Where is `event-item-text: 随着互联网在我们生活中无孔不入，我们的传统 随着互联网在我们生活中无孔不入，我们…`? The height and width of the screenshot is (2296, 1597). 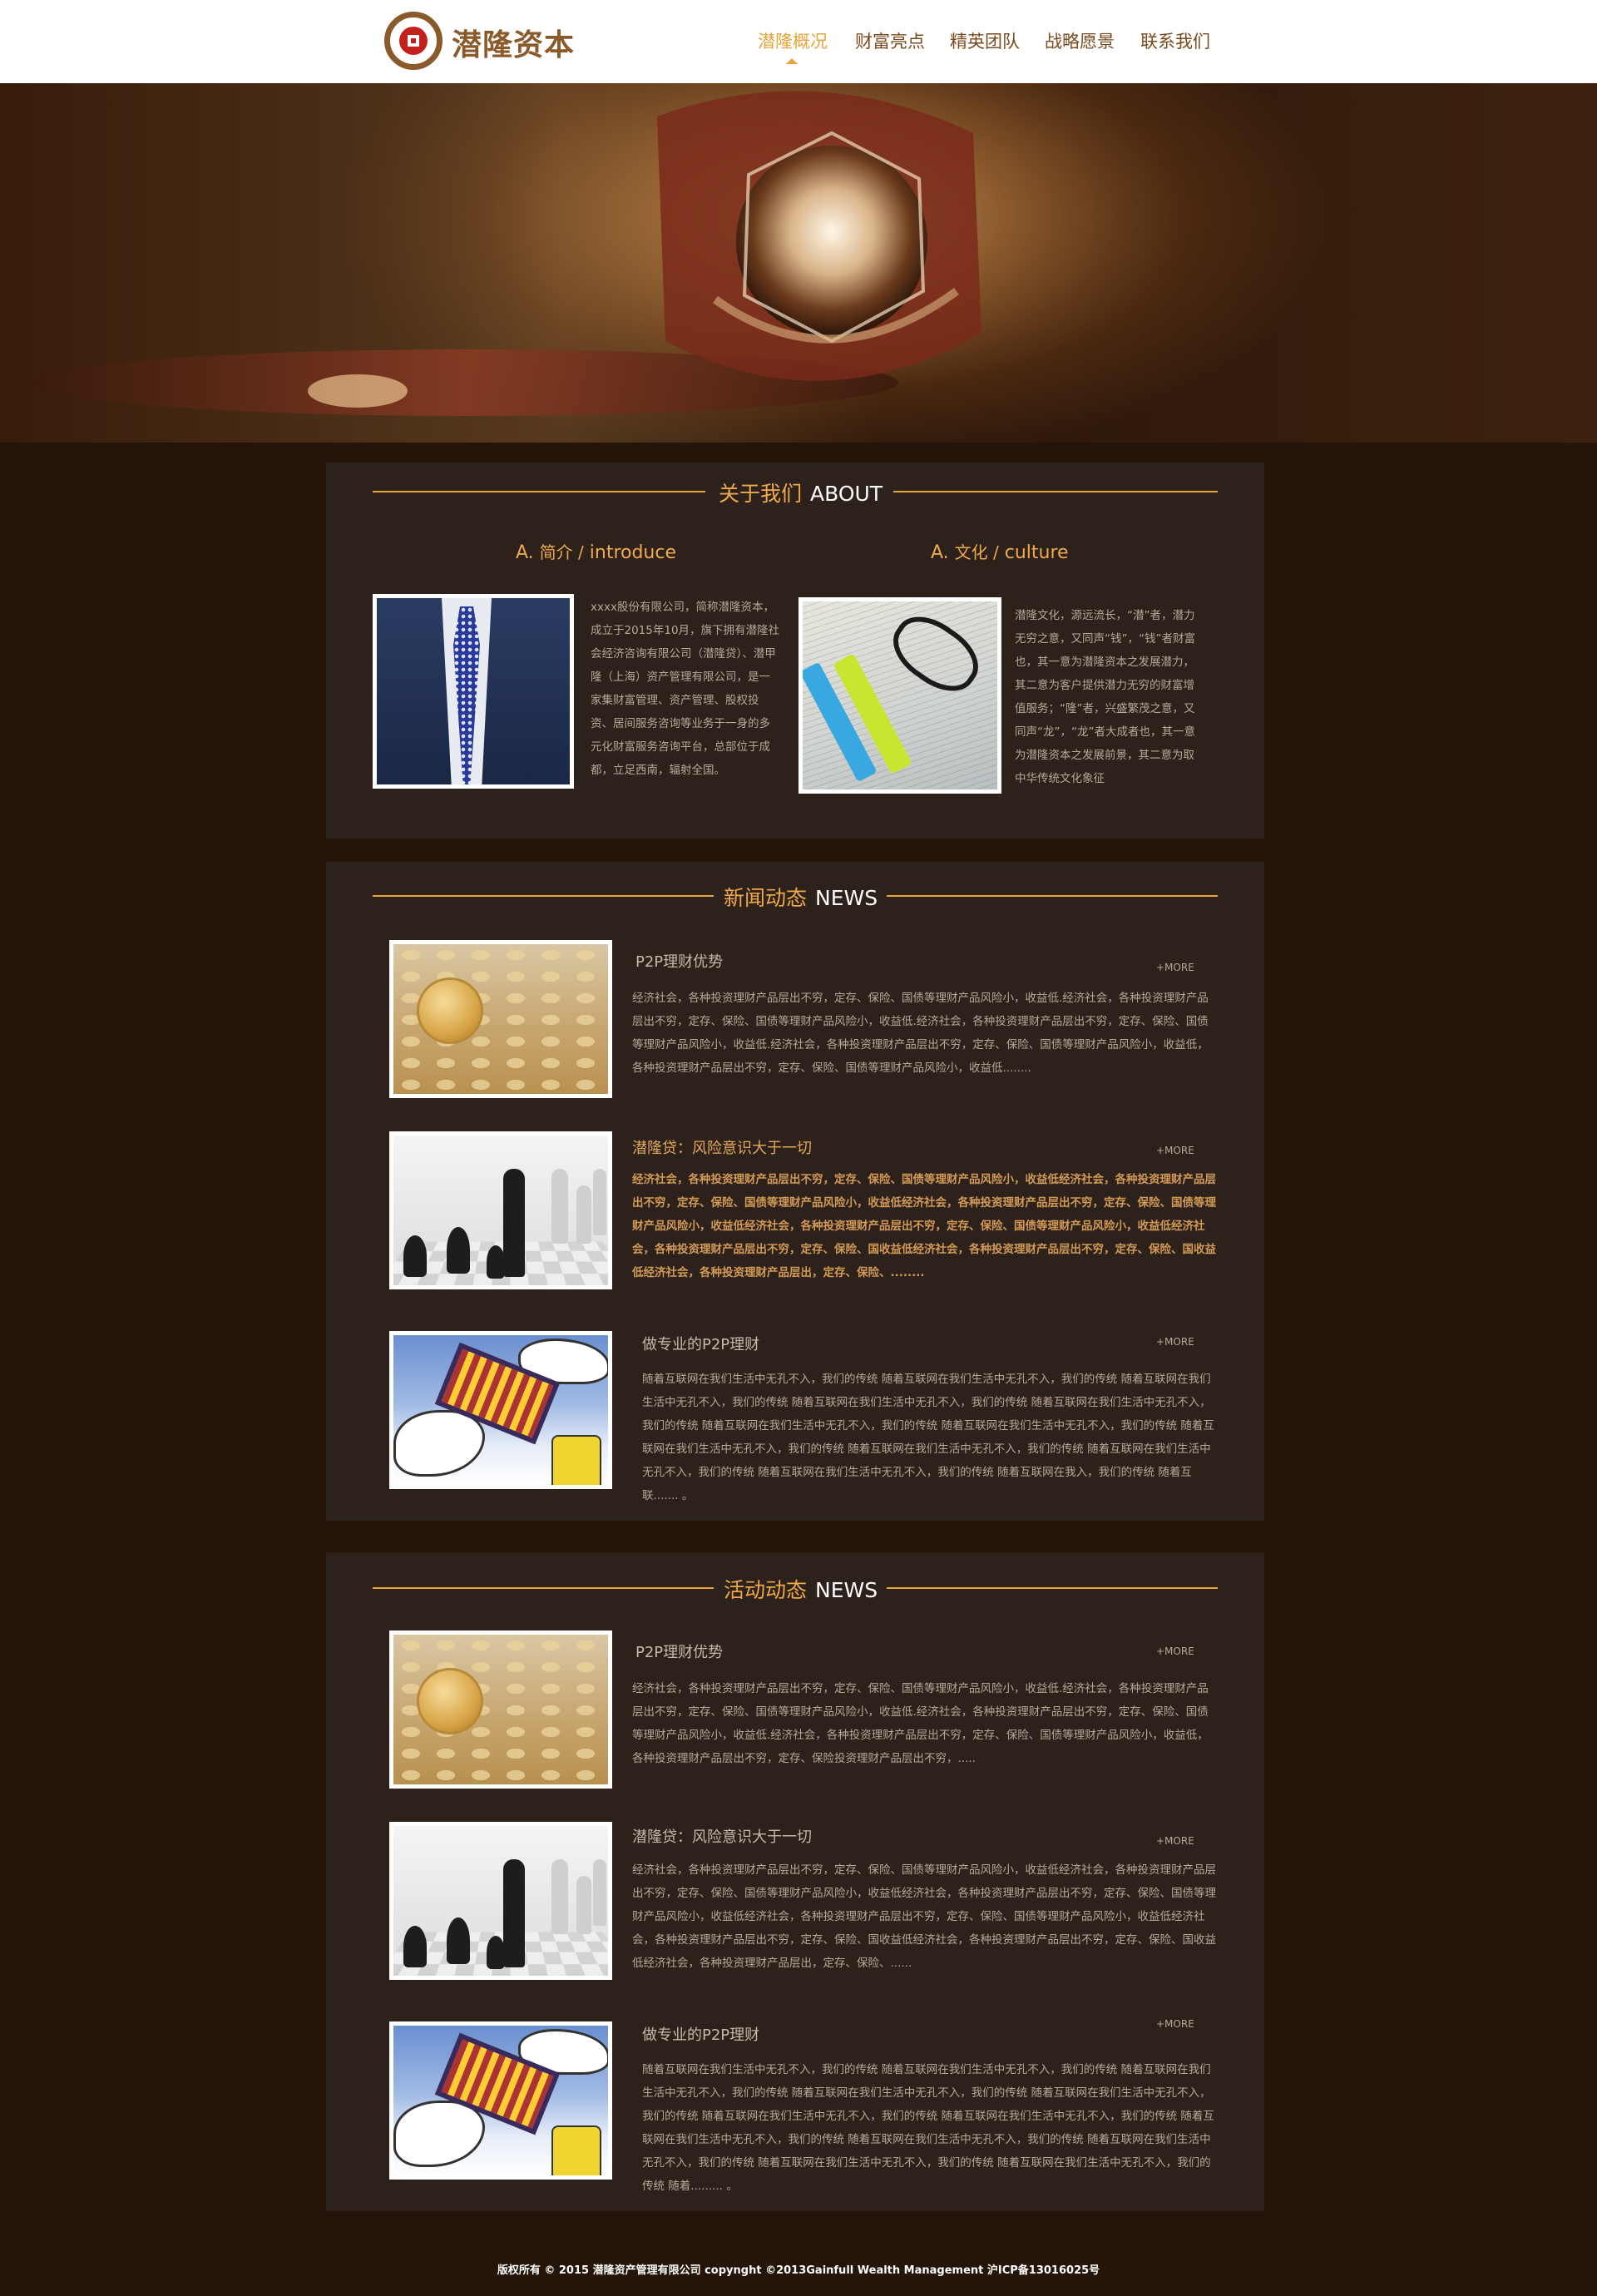 event-item-text: 随着互联网在我们生活中无孔不入，我们的传统 随着互联网在我们生活中无孔不入，我们… is located at coordinates (928, 2128).